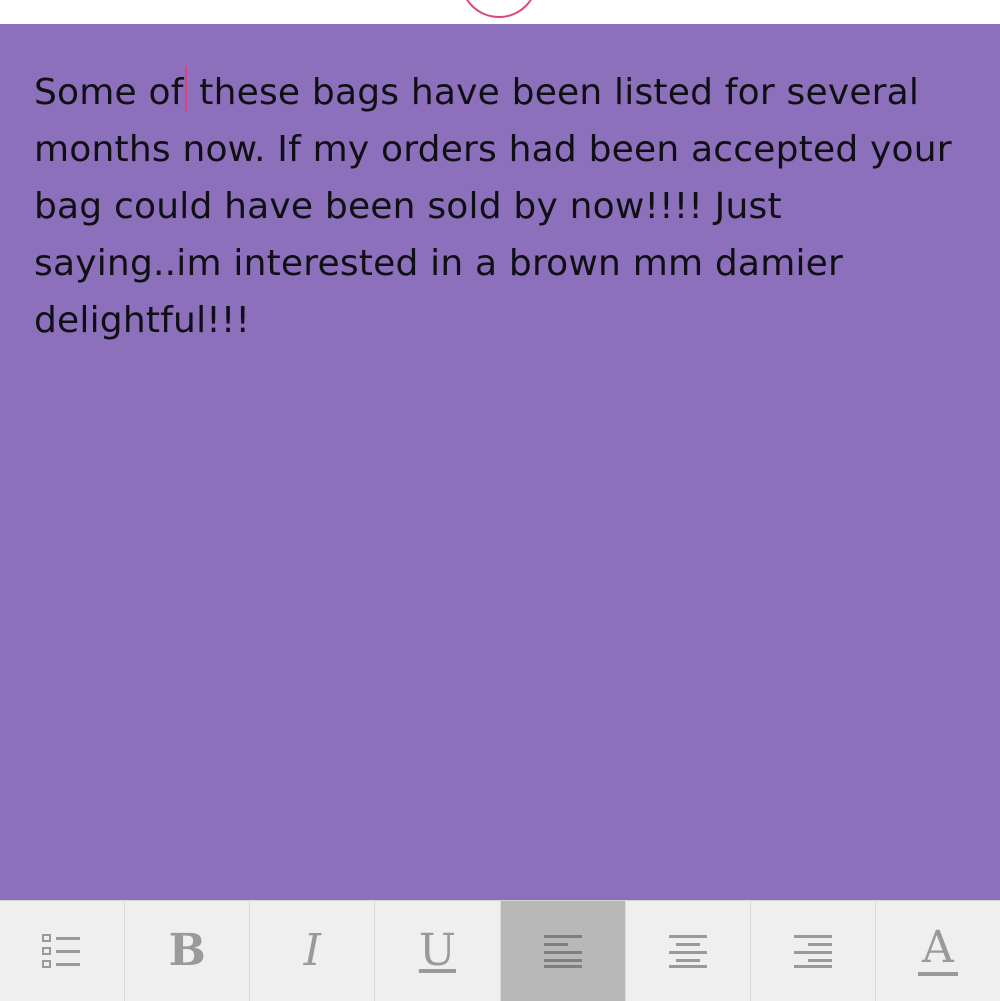 This screenshot has width=1000, height=1001. I want to click on bold-icon: B, so click(187, 950).